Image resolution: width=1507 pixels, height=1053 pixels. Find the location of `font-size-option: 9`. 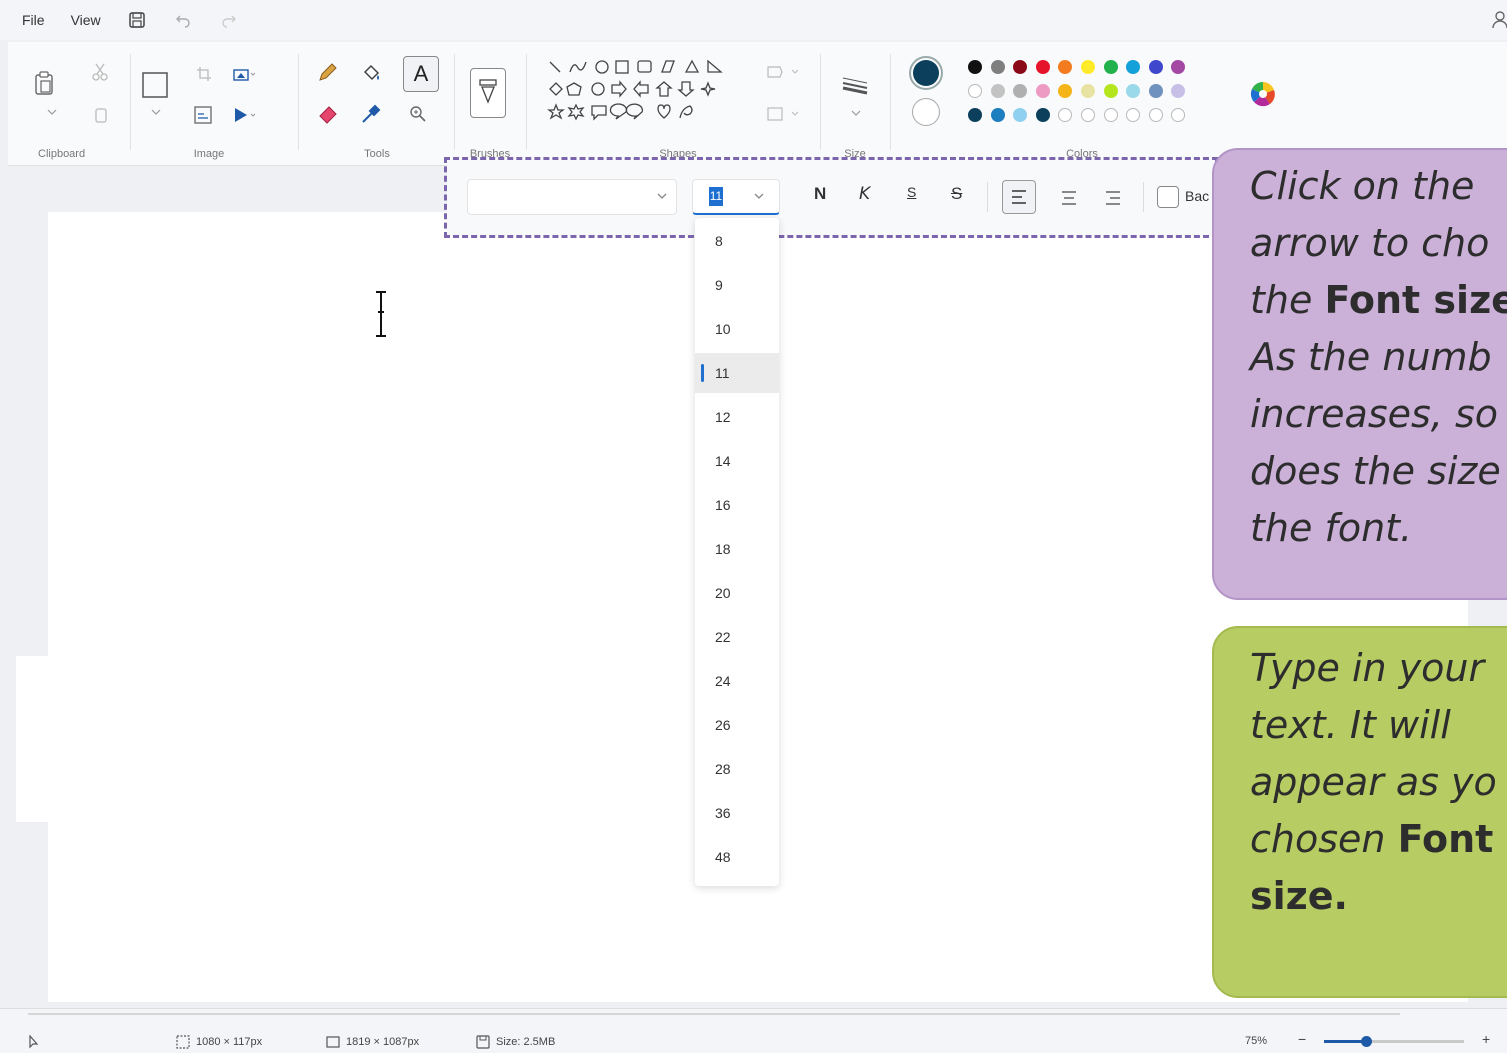

font-size-option: 9 is located at coordinates (737, 285).